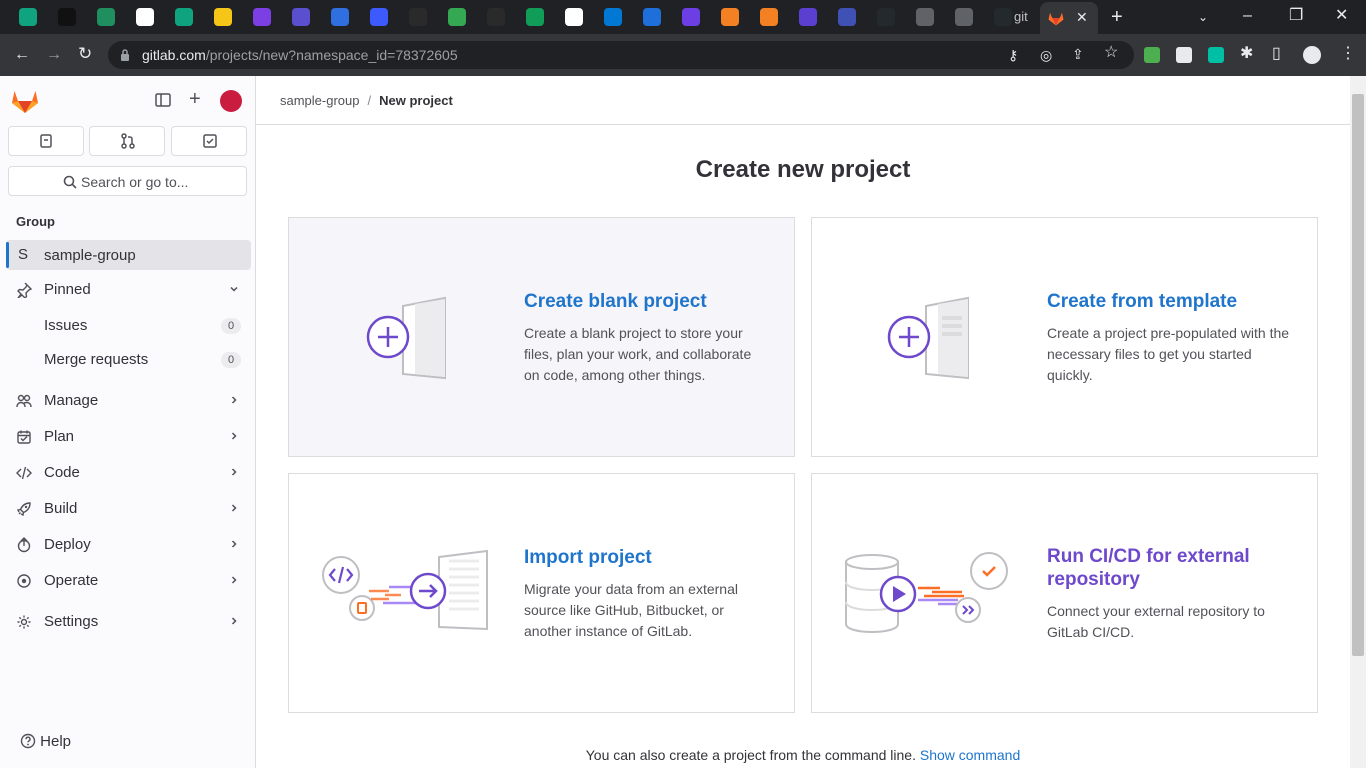 This screenshot has width=1366, height=768. Describe the element at coordinates (128, 360) in the screenshot. I see `sidebar-item-merge-requests: Merge requests 0` at that location.